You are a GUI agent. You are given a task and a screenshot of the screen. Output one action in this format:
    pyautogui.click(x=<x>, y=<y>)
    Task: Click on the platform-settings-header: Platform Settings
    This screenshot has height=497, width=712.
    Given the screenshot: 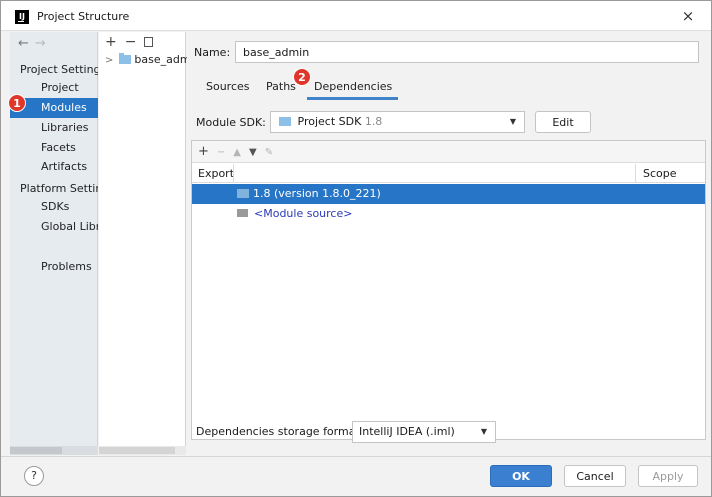 What is the action you would take?
    pyautogui.click(x=59, y=188)
    